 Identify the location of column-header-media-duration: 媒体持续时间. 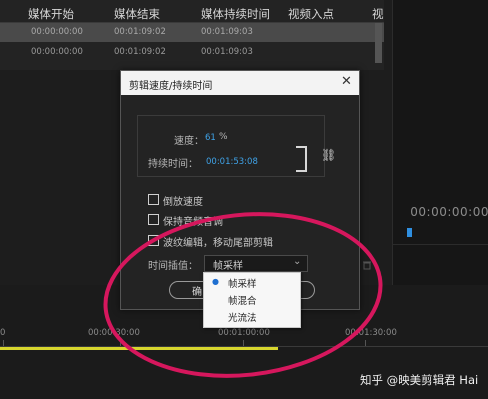
(235, 14).